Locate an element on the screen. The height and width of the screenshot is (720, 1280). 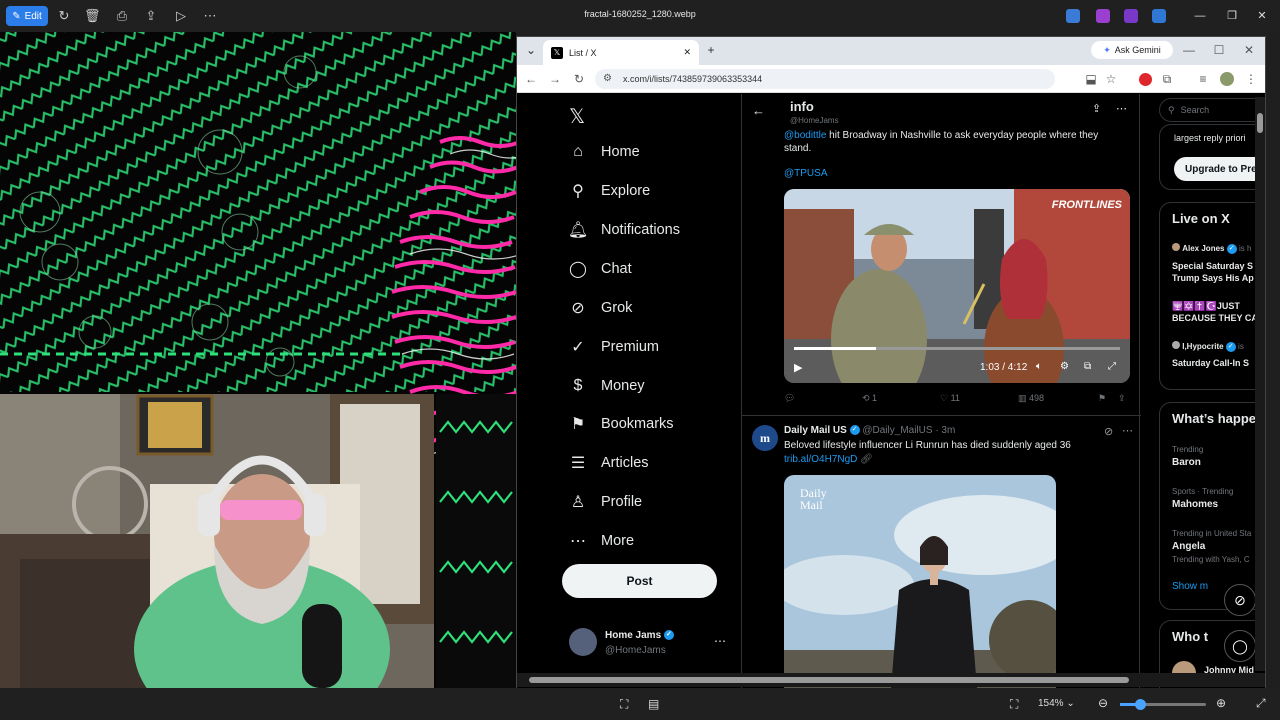
daily-mail-avatar: m is located at coordinates (765, 438).